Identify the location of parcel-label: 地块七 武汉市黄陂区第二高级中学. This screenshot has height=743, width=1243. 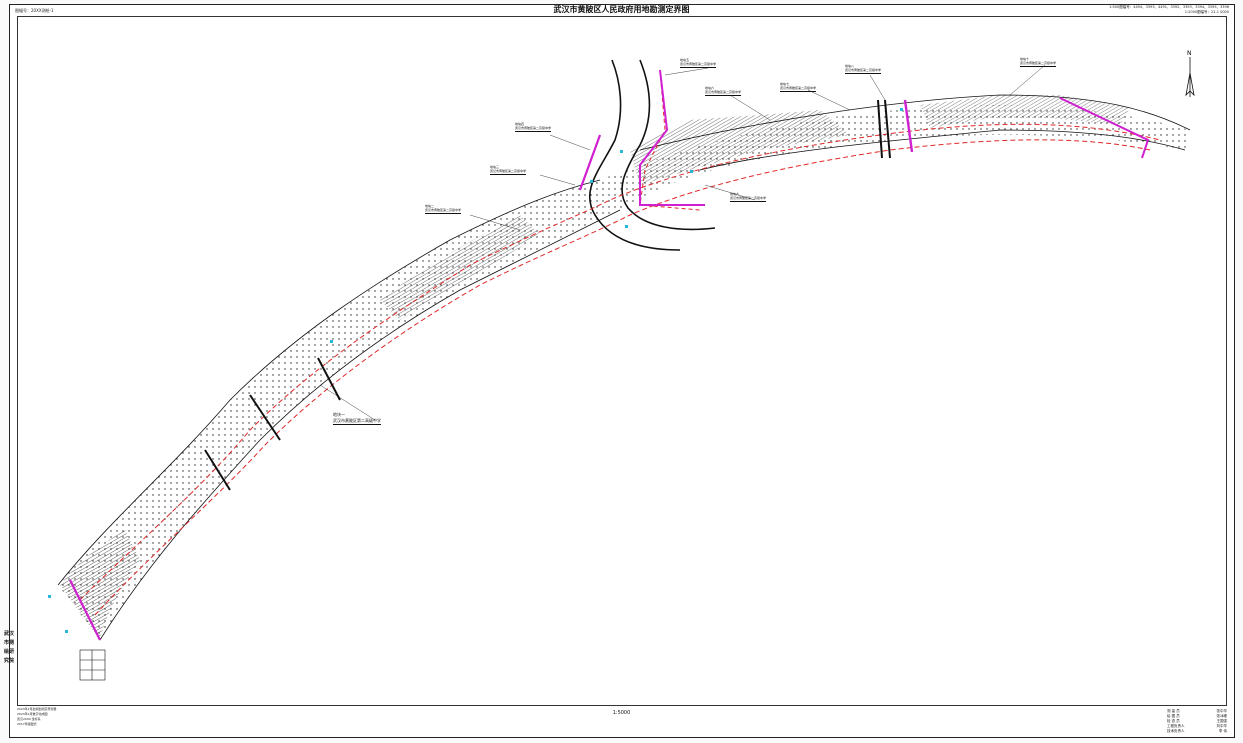
(798, 87).